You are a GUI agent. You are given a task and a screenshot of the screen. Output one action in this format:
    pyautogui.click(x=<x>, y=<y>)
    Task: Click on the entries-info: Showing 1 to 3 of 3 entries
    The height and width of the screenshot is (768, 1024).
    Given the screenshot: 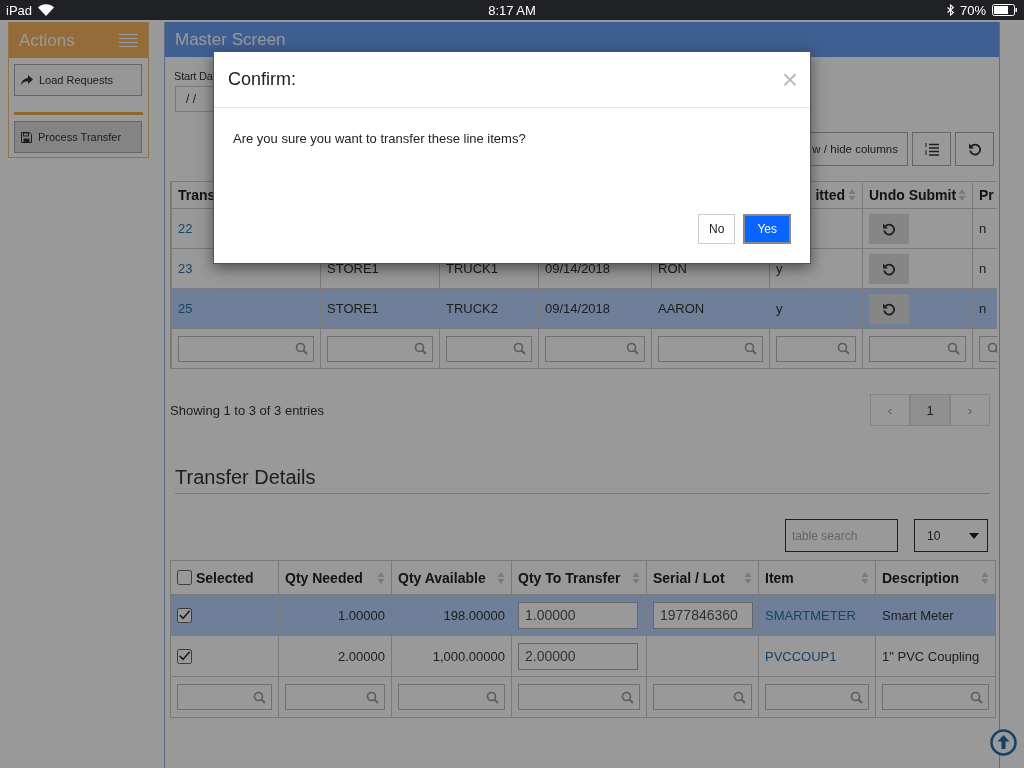 What is the action you would take?
    pyautogui.click(x=247, y=410)
    